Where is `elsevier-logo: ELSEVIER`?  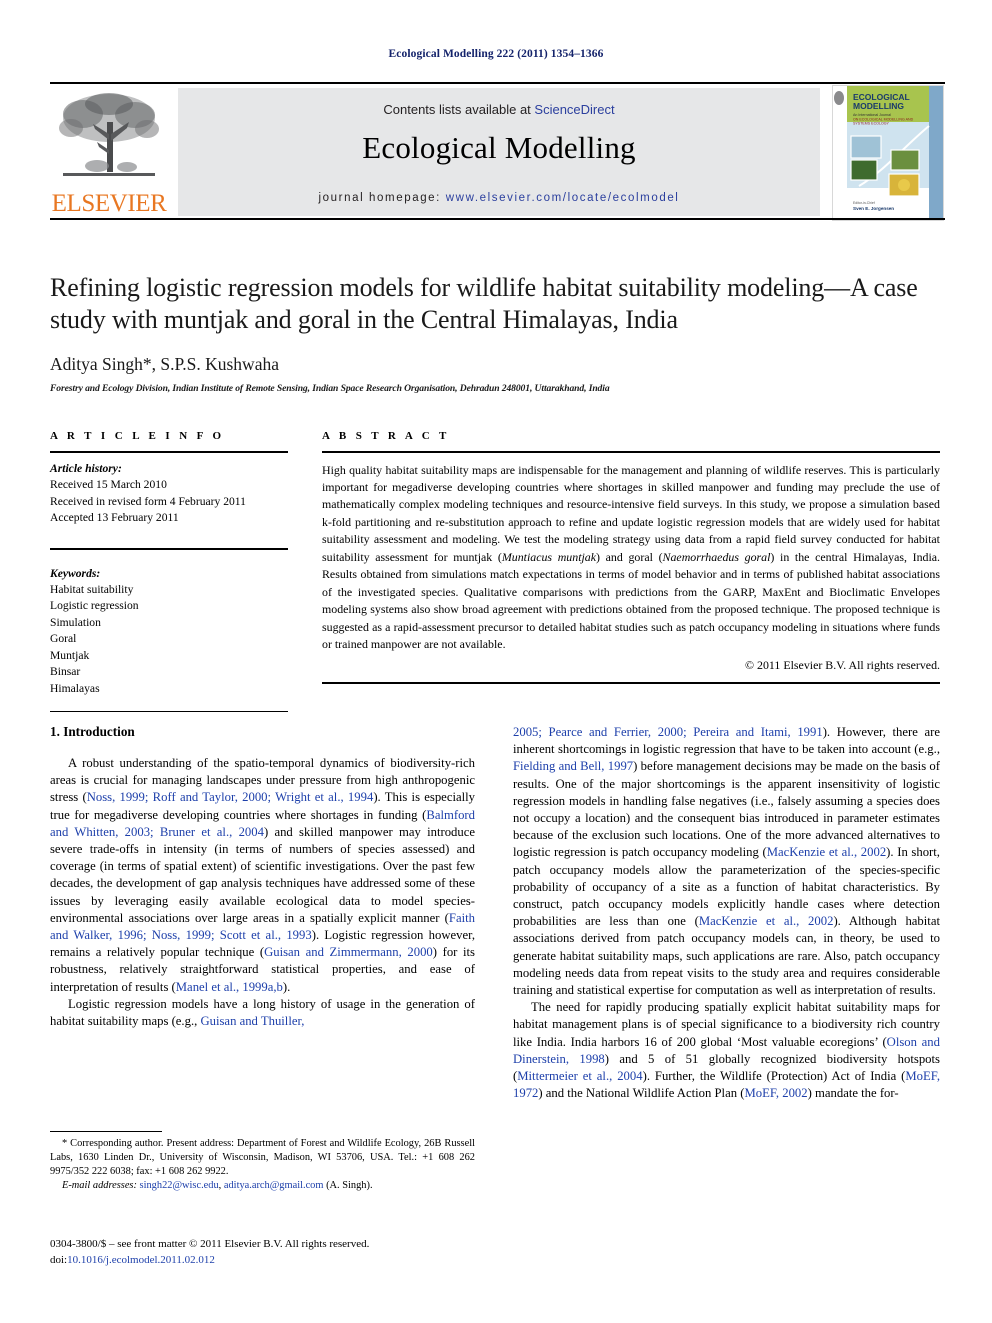 elsevier-logo: ELSEVIER is located at coordinates (109, 153).